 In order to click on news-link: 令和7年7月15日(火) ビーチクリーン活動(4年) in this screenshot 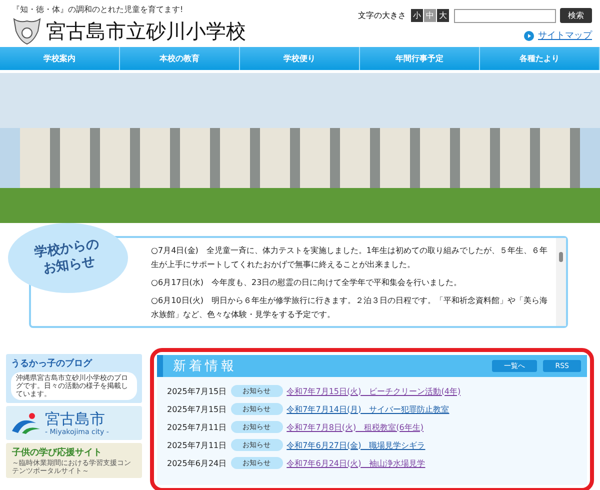, I will do `click(373, 391)`.